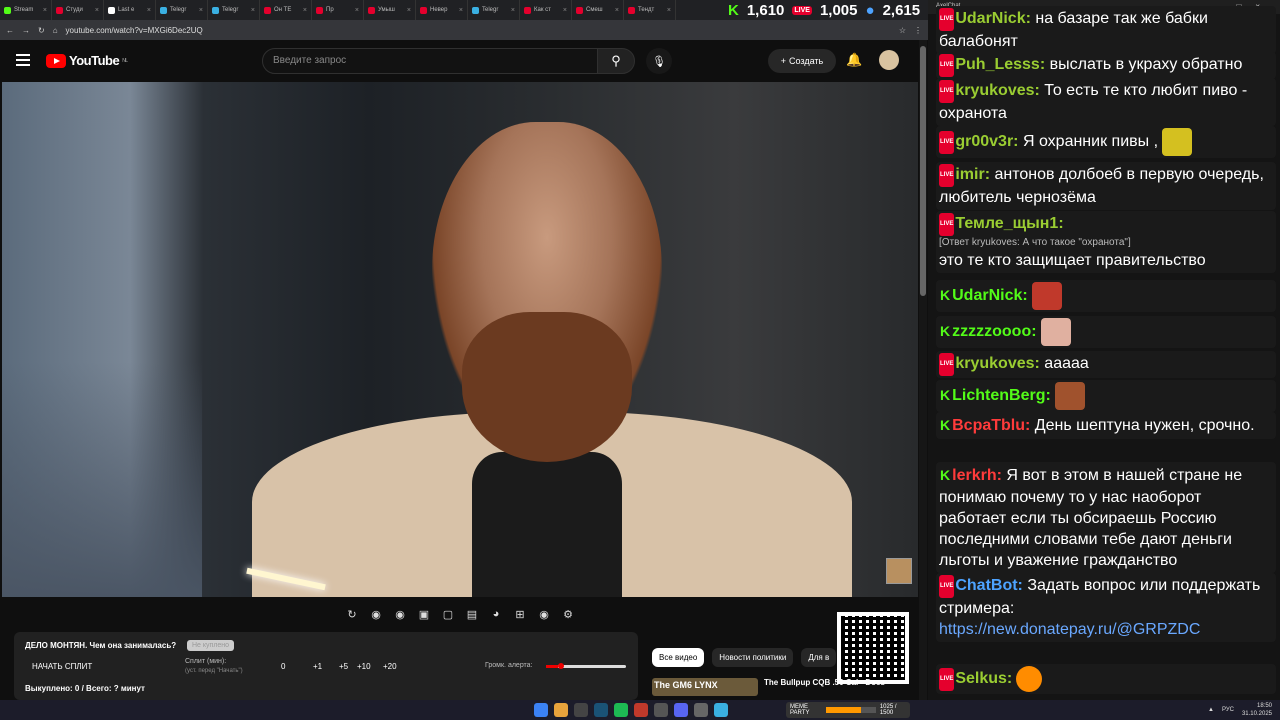 This screenshot has height=720, width=1280. Describe the element at coordinates (87, 60) in the screenshot. I see `youtube-logo: YouTube NL` at that location.